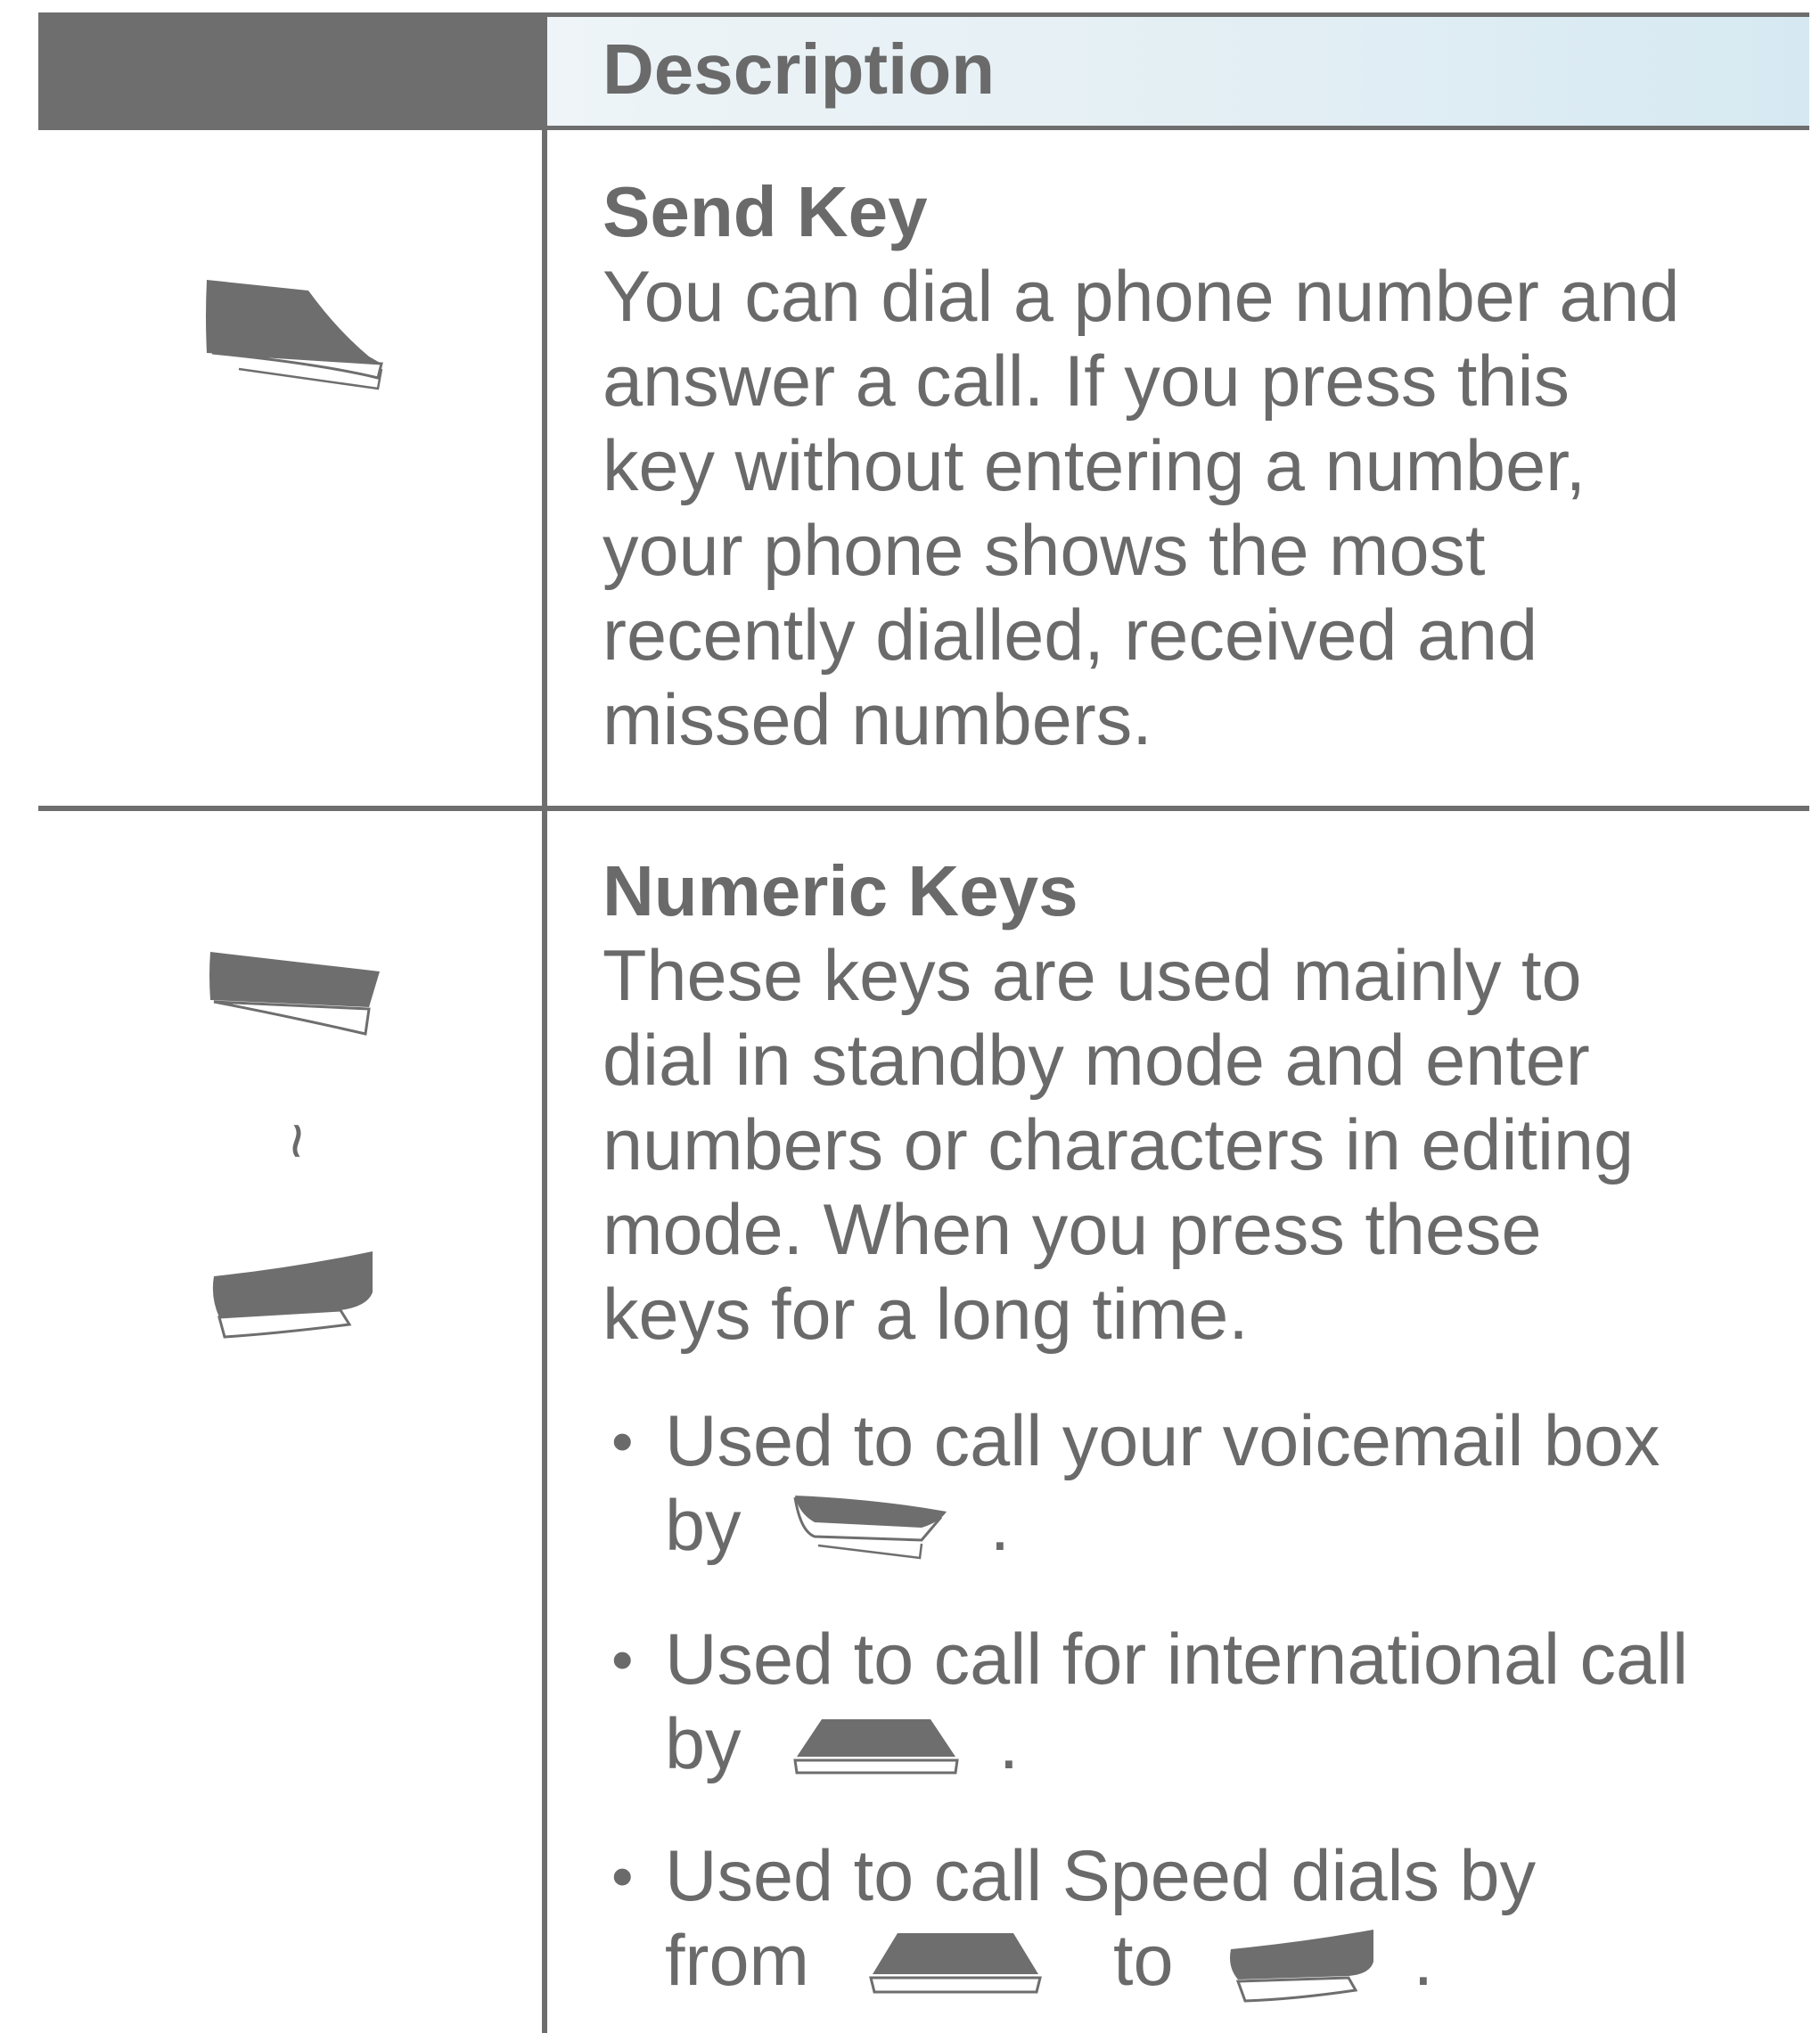  Describe the element at coordinates (1096, 1061) in the screenshot. I see `body-line: dial in standby mode and enter` at that location.